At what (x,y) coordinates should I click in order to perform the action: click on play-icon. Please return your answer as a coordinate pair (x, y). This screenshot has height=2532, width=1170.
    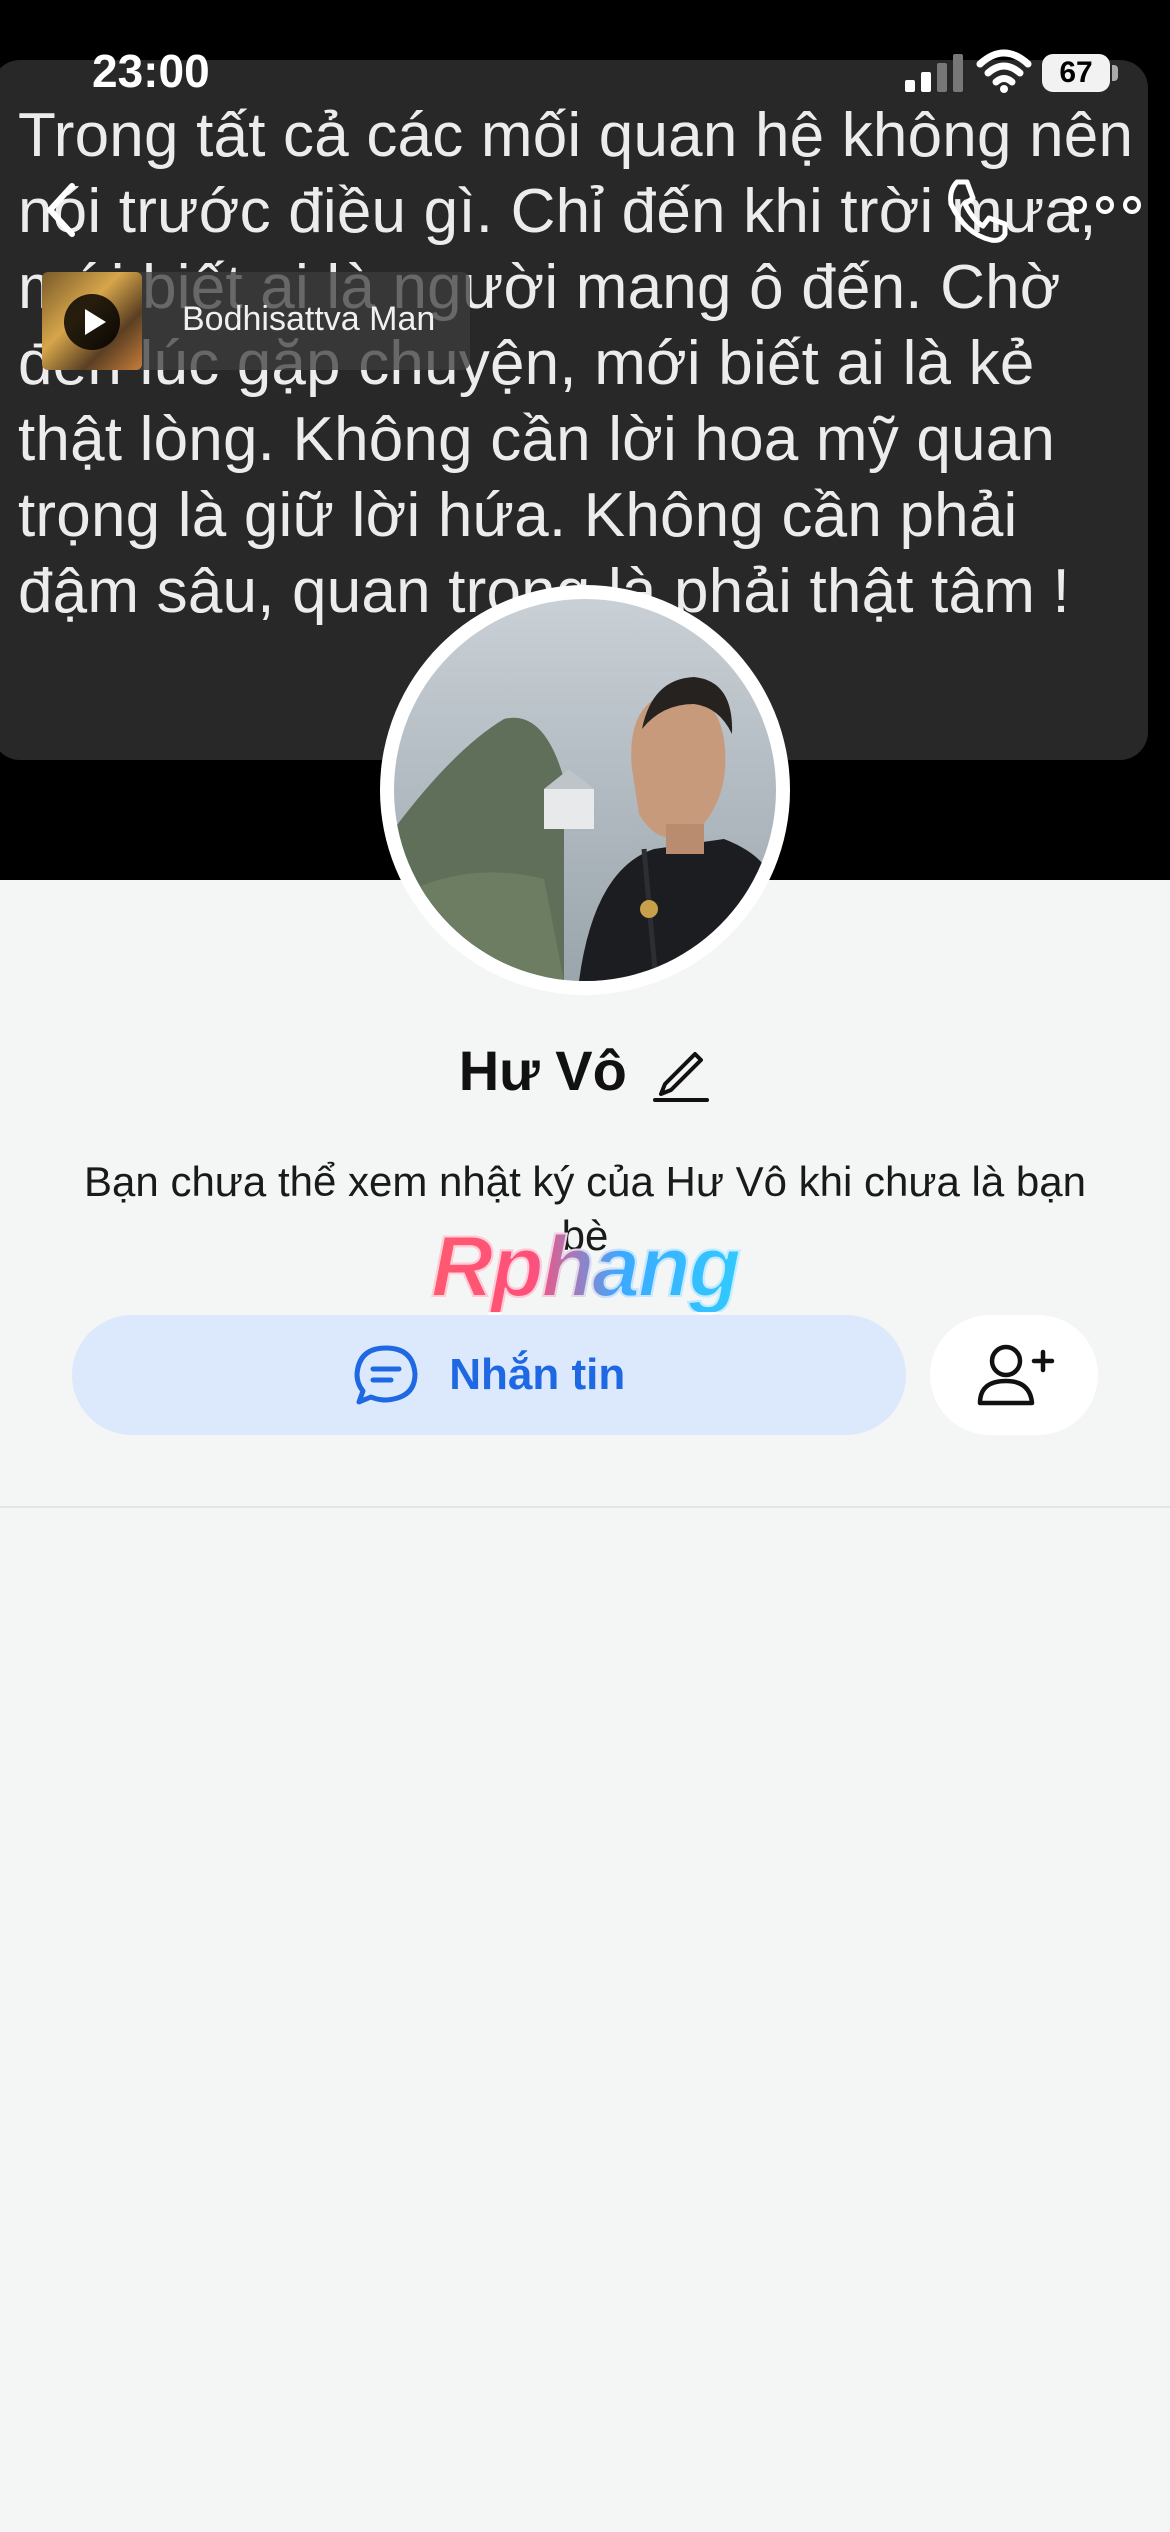
    Looking at the image, I should click on (92, 322).